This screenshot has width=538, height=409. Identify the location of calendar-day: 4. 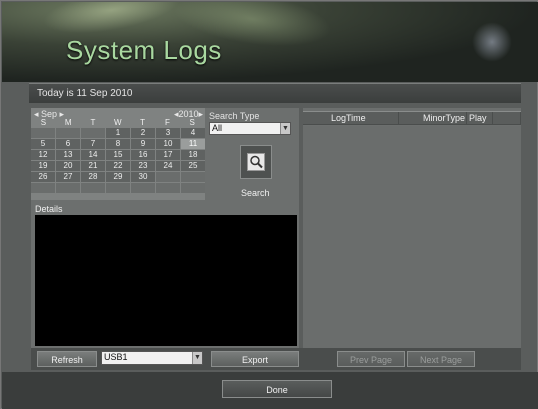
(193, 133).